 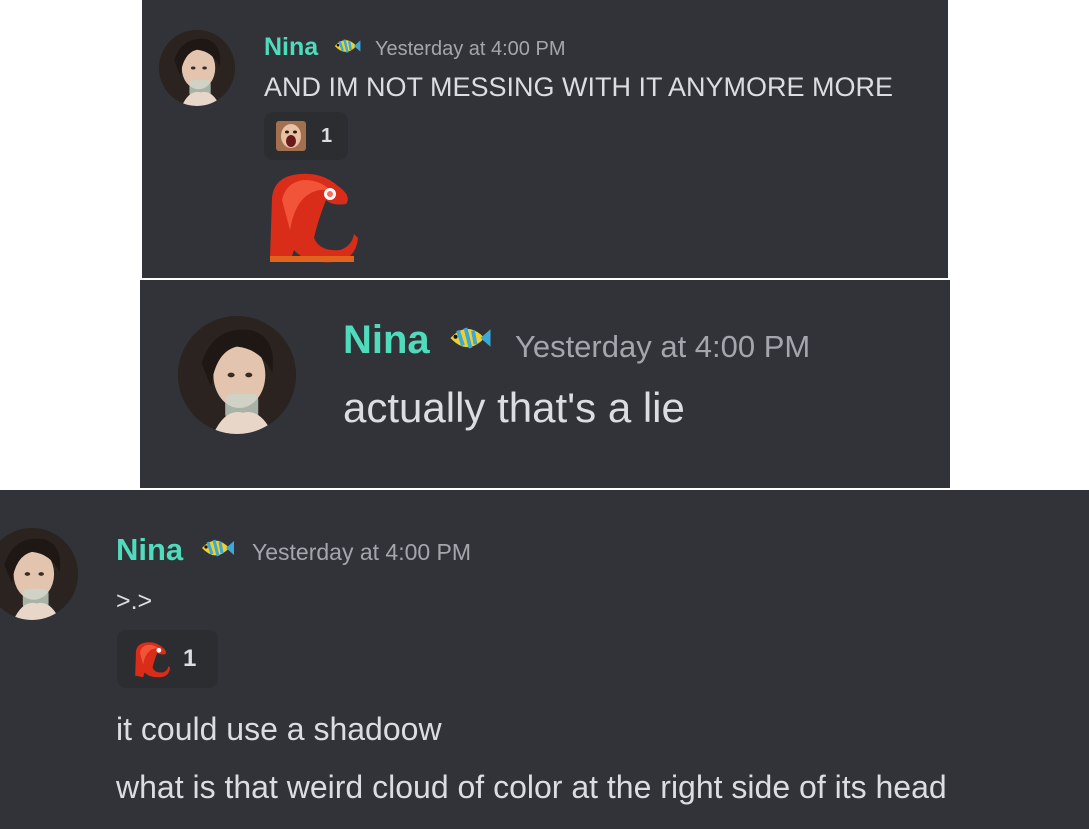 I want to click on screaming-face-emoji-icon, so click(x=291, y=136).